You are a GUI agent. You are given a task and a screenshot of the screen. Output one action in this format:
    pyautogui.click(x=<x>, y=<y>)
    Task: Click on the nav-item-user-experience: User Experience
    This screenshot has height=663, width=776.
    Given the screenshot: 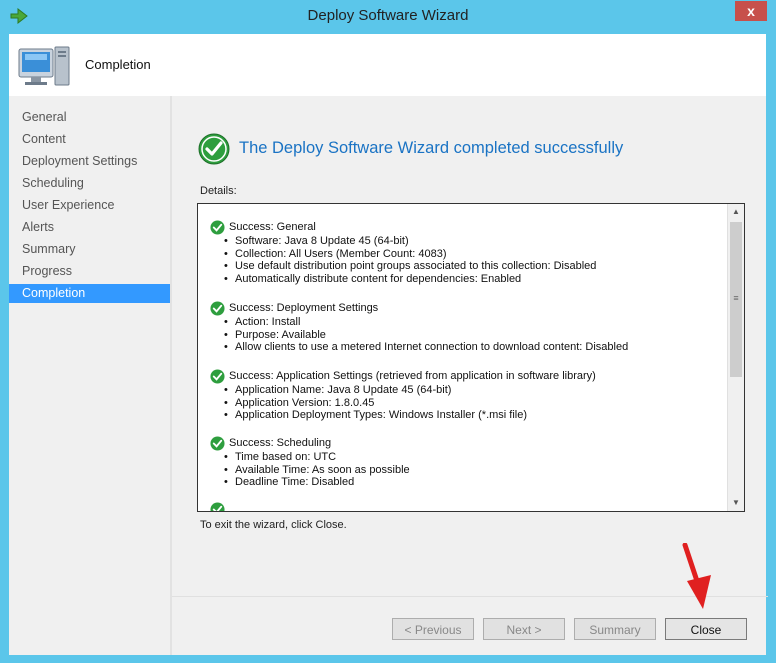 What is the action you would take?
    pyautogui.click(x=89, y=205)
    